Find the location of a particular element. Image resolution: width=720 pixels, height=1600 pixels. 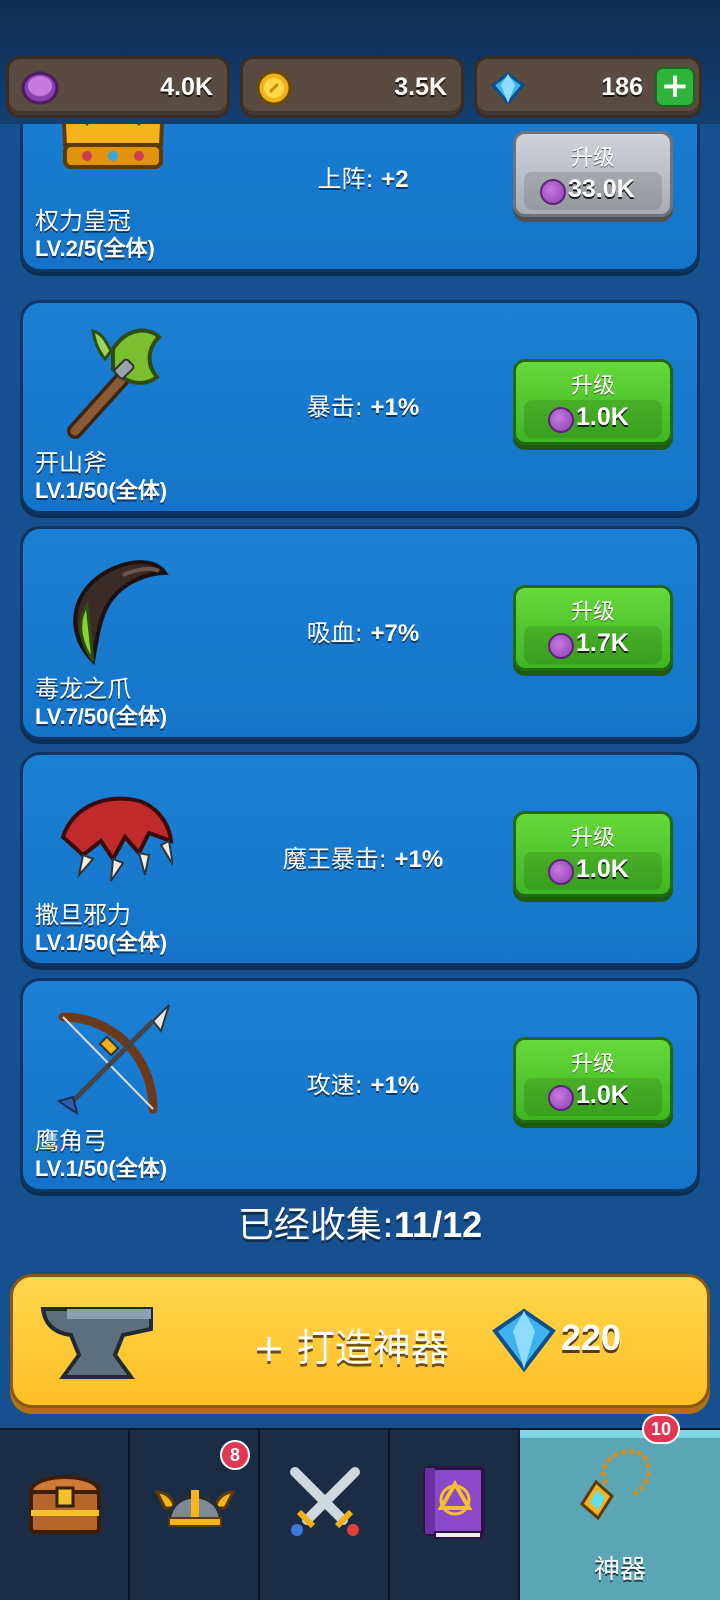

upgrade-button: 升级 33.0K is located at coordinates (593, 174).